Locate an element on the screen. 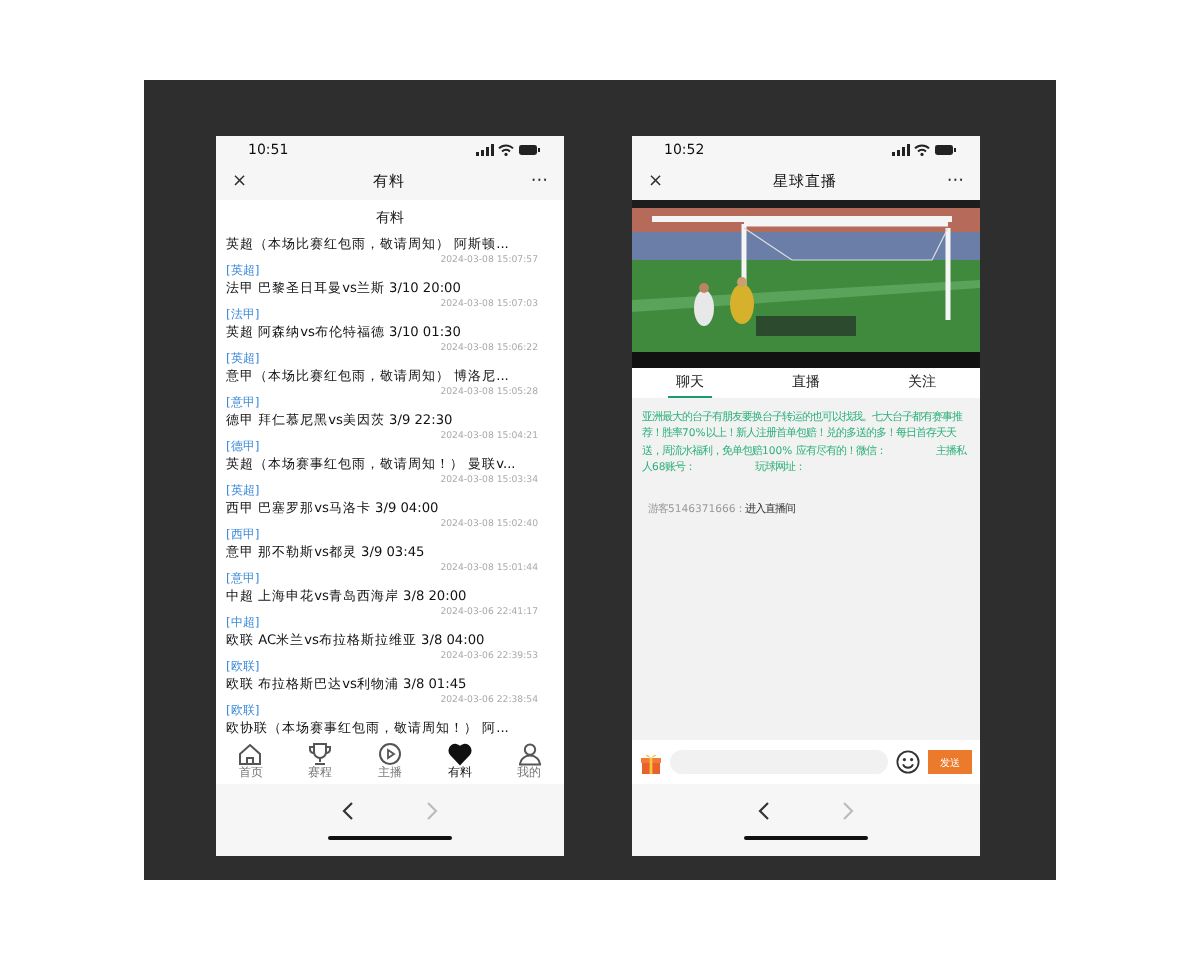 The height and width of the screenshot is (960, 1200). gift-icon is located at coordinates (651, 762).